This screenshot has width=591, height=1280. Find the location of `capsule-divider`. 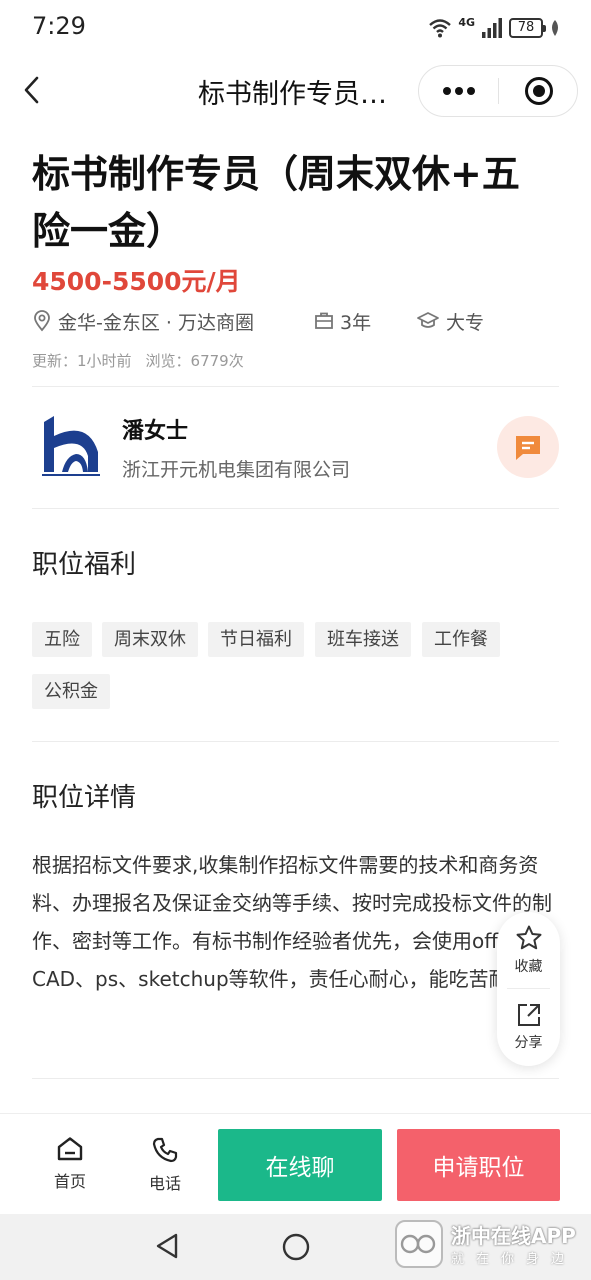

capsule-divider is located at coordinates (498, 91).